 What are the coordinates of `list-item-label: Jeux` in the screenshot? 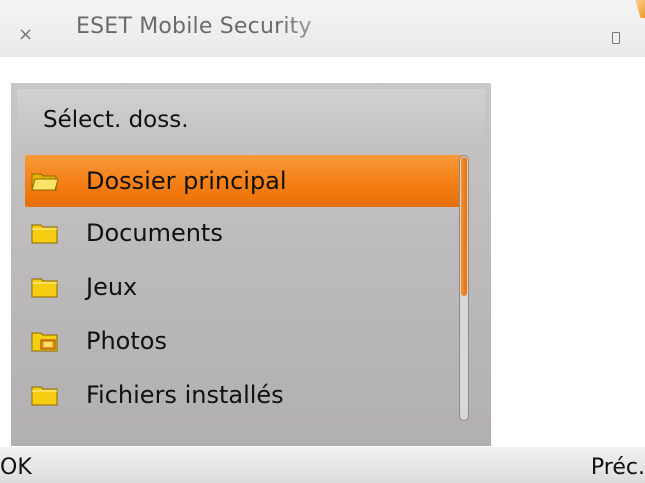 It's located at (112, 287).